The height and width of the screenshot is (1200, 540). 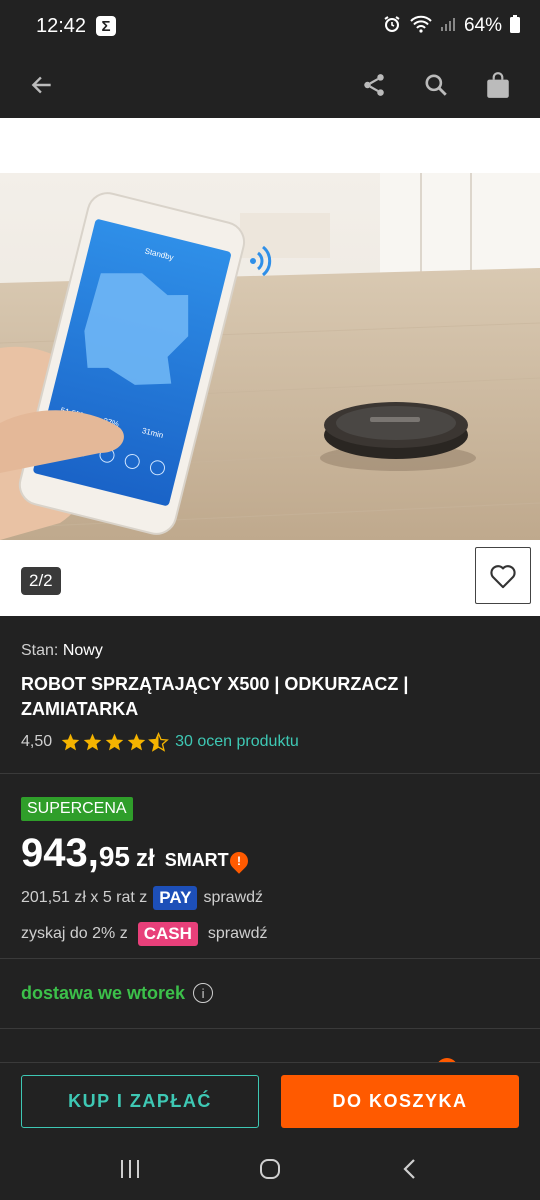 I want to click on wifi-icon, so click(x=421, y=26).